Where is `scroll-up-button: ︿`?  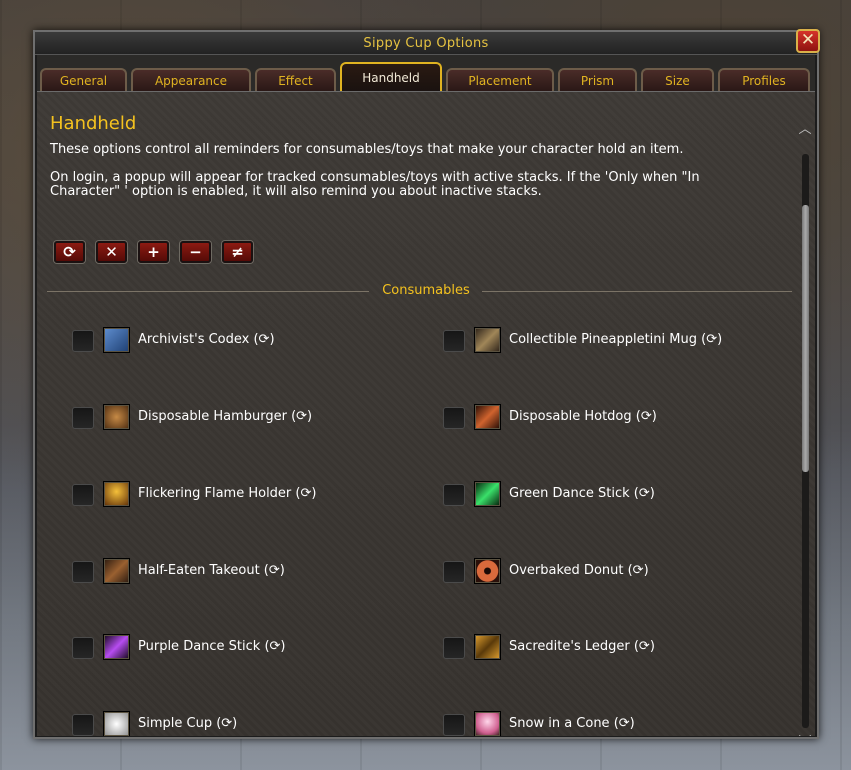
scroll-up-button: ︿ is located at coordinates (805, 129).